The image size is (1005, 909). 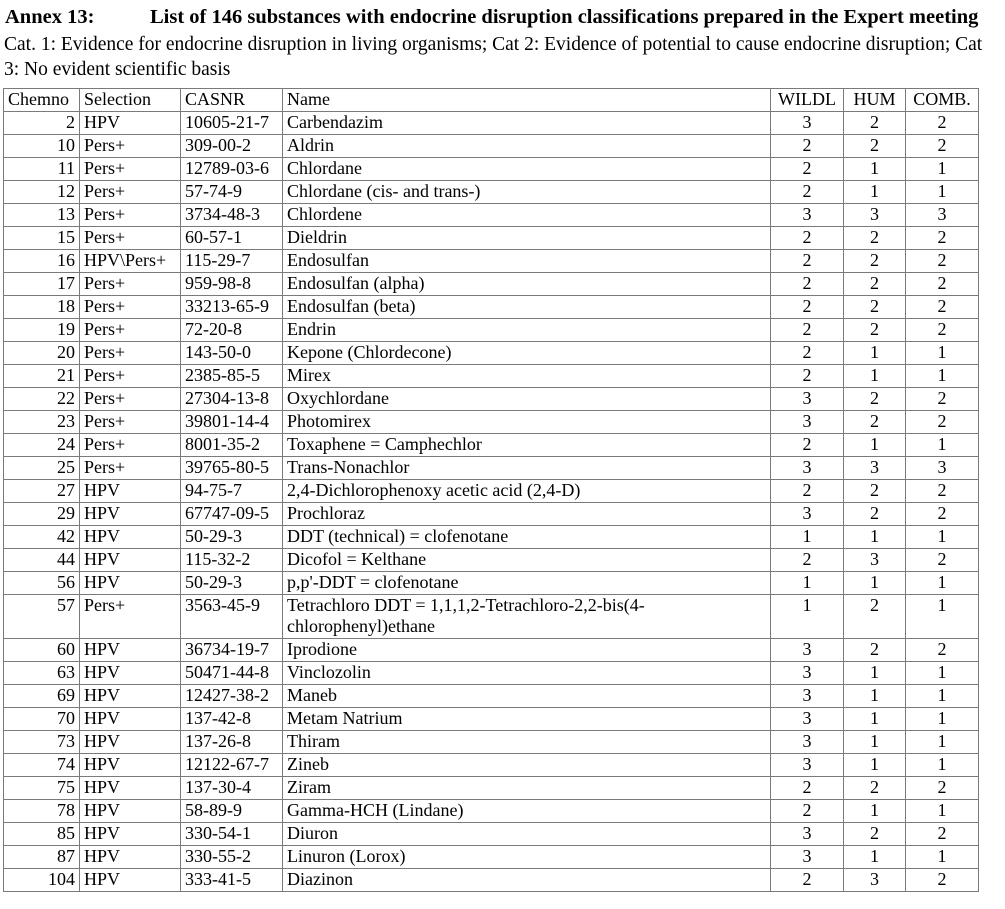 What do you see at coordinates (231, 100) in the screenshot?
I see `column-header-casnr: CASNR` at bounding box center [231, 100].